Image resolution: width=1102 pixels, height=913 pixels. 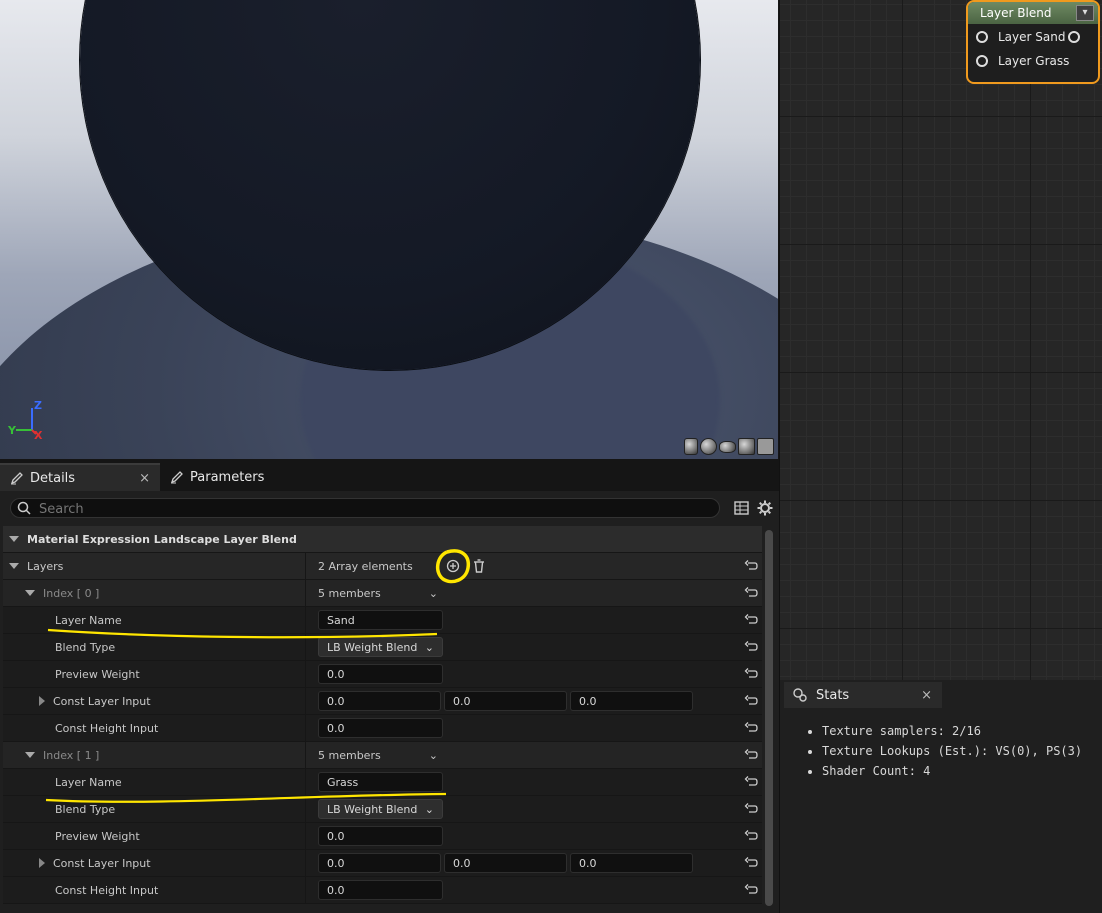 What do you see at coordinates (12, 430) in the screenshot?
I see `axis-y-label: Y` at bounding box center [12, 430].